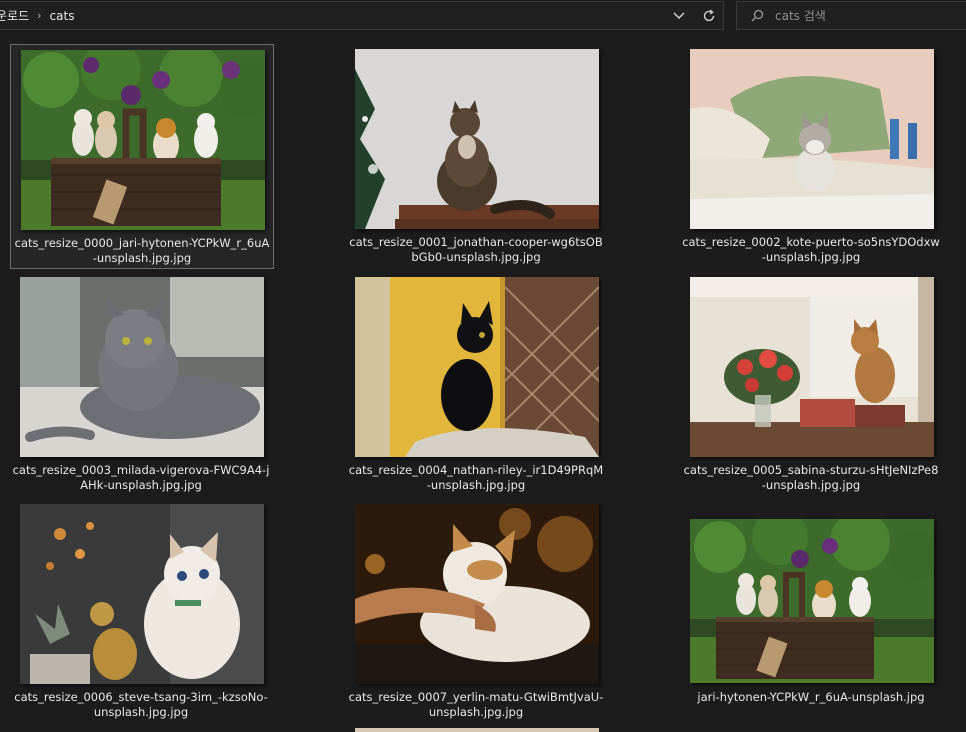 Image resolution: width=966 pixels, height=732 pixels. What do you see at coordinates (62, 16) in the screenshot?
I see `breadcrumb-cats: cats` at bounding box center [62, 16].